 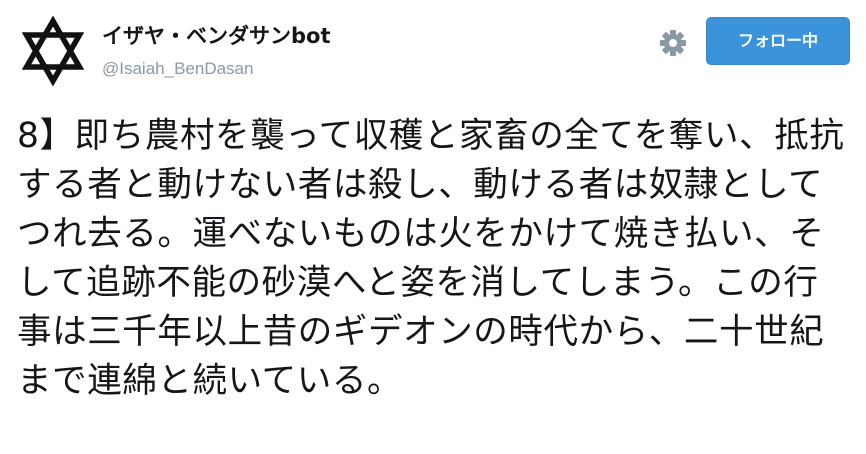 I want to click on avatar, so click(x=53, y=51).